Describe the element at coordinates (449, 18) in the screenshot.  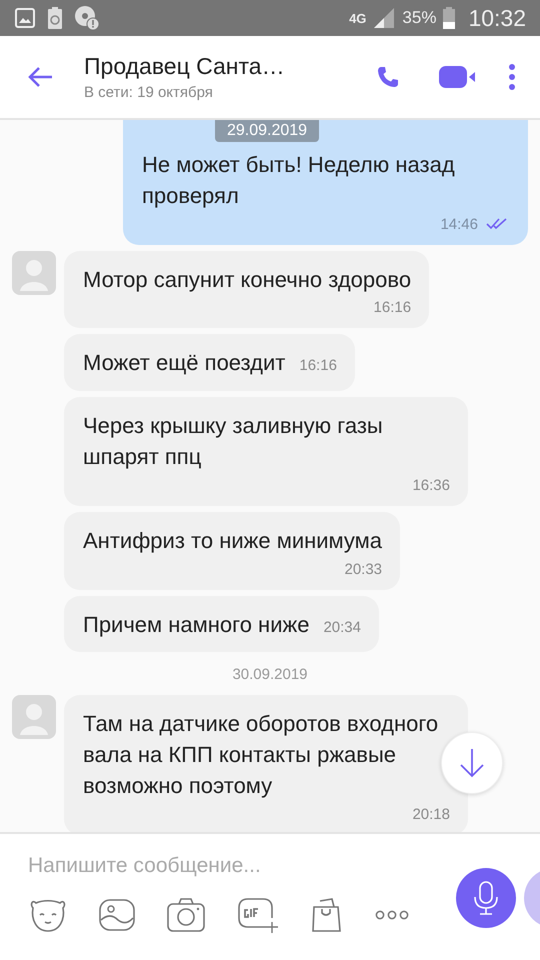
I see `battery-icon` at that location.